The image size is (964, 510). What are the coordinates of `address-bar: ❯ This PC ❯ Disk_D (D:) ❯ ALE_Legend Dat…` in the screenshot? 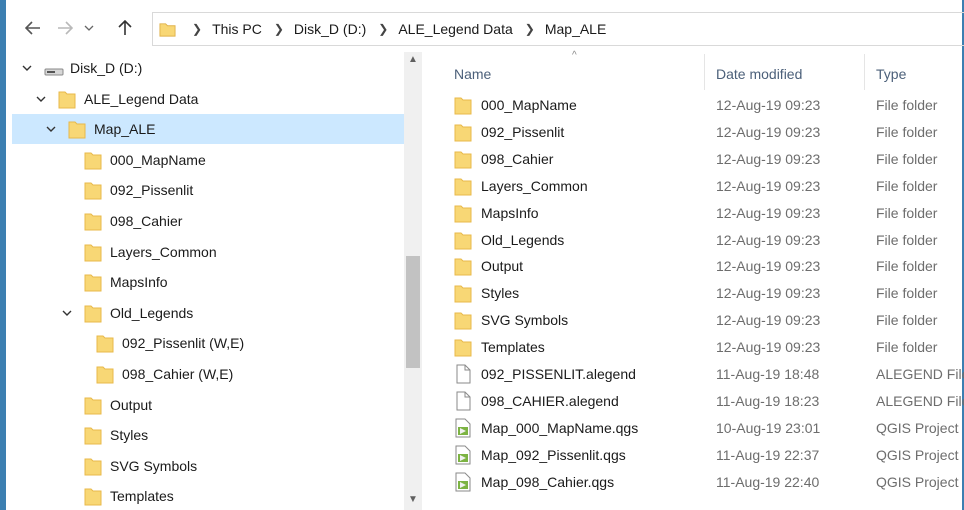 It's located at (558, 29).